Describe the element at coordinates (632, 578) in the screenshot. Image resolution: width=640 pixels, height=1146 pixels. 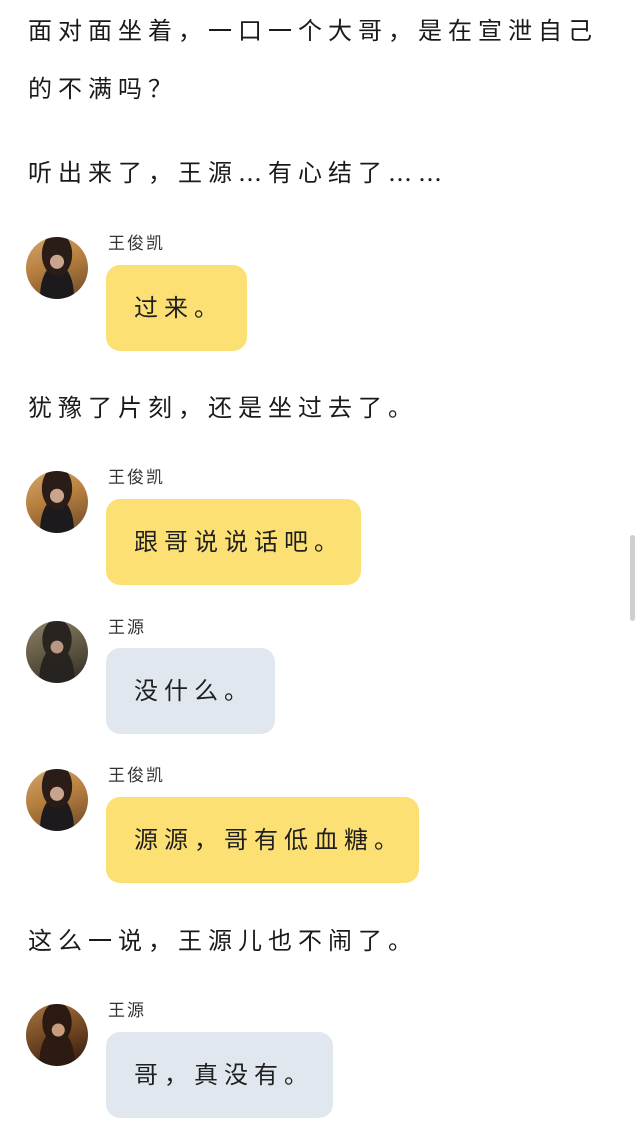
I see `scrollbar-thumb` at that location.